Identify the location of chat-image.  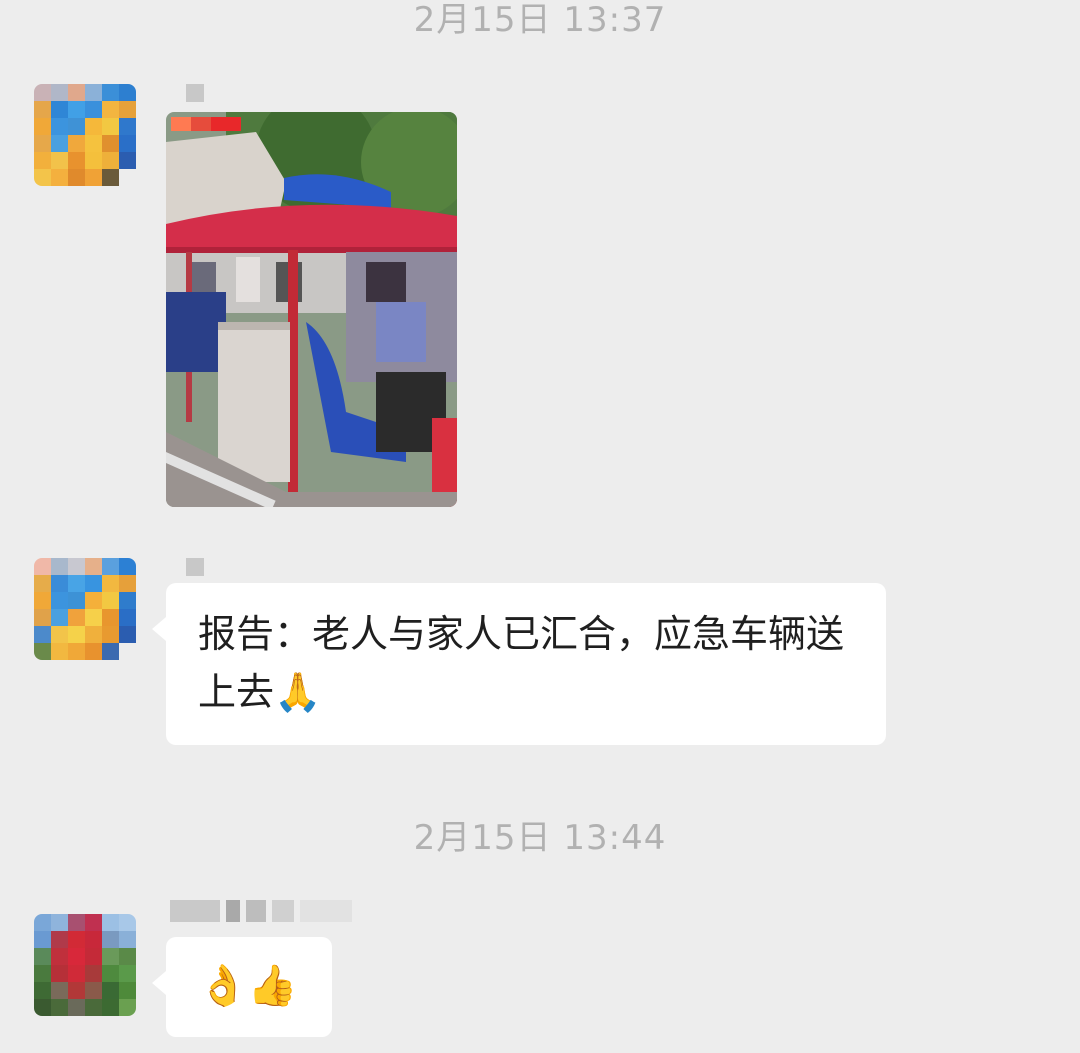
(311, 309).